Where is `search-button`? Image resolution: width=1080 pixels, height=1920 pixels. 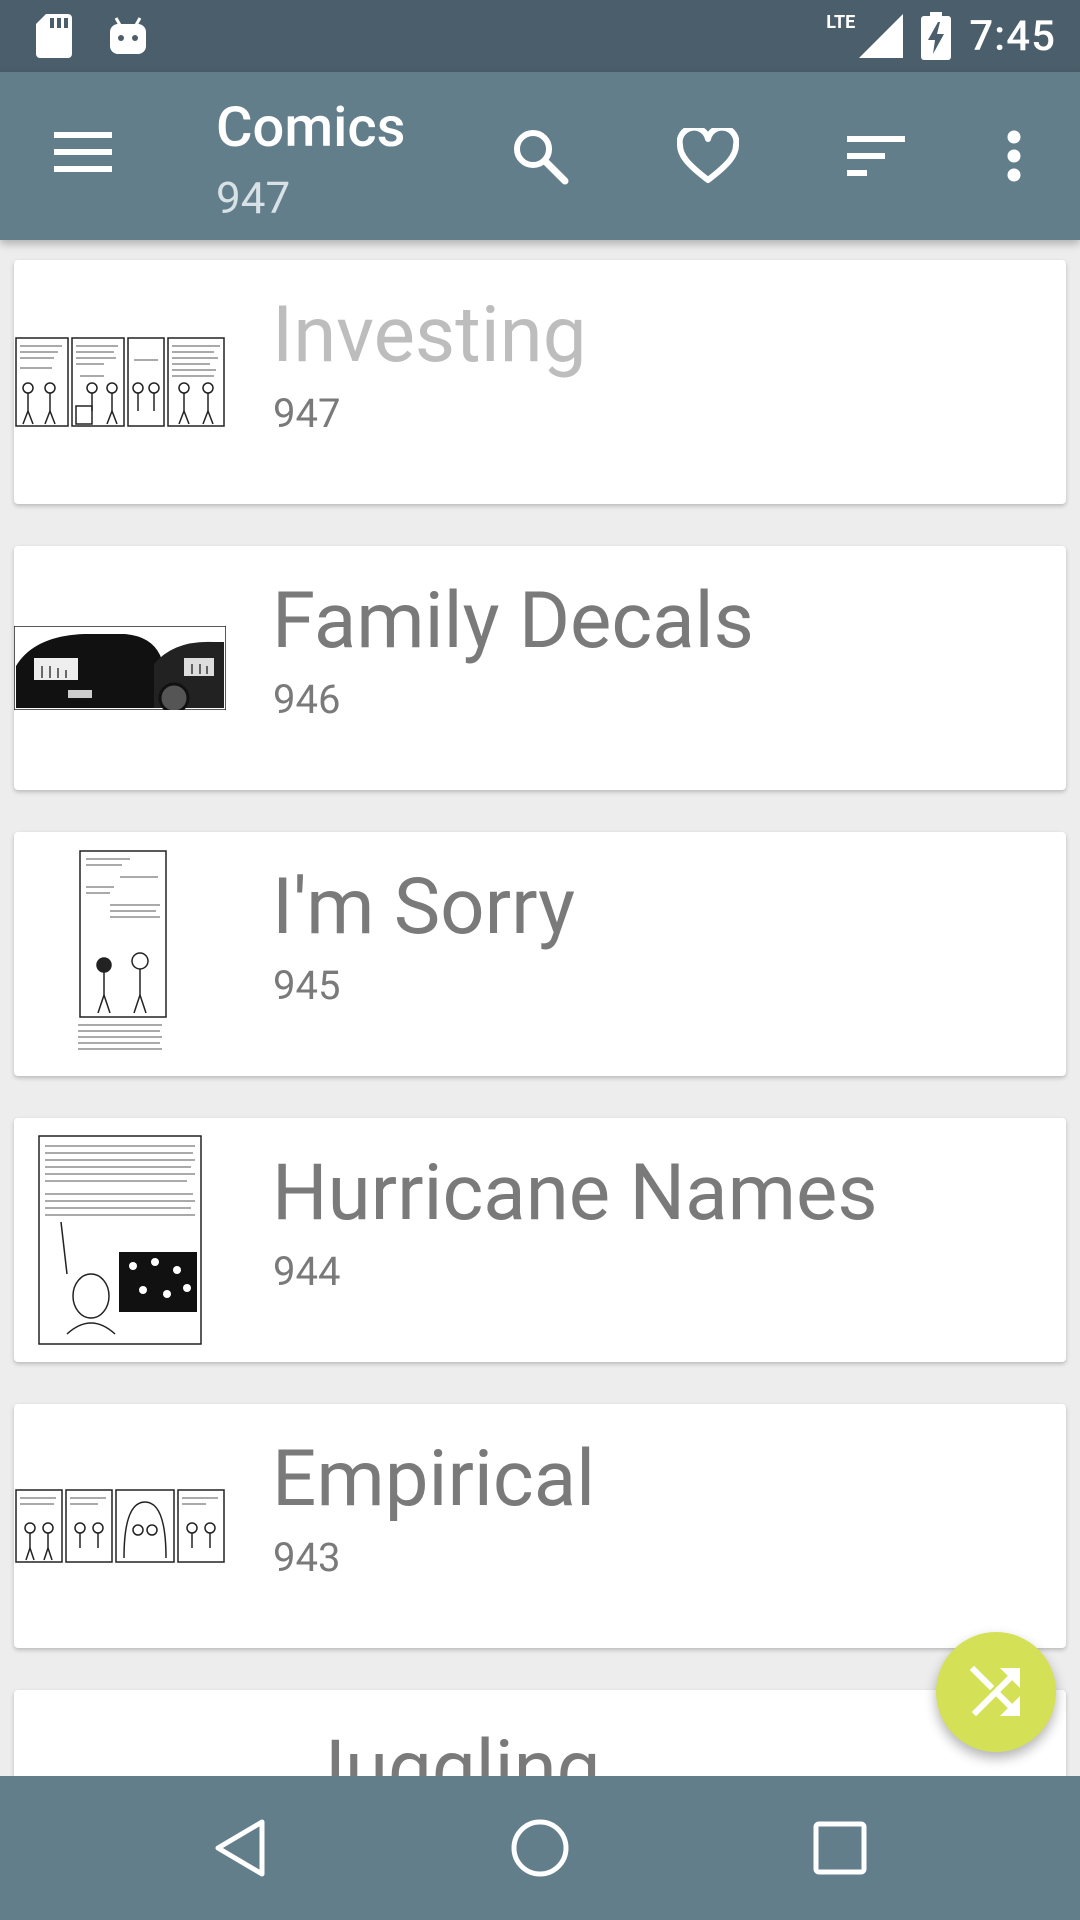 search-button is located at coordinates (540, 156).